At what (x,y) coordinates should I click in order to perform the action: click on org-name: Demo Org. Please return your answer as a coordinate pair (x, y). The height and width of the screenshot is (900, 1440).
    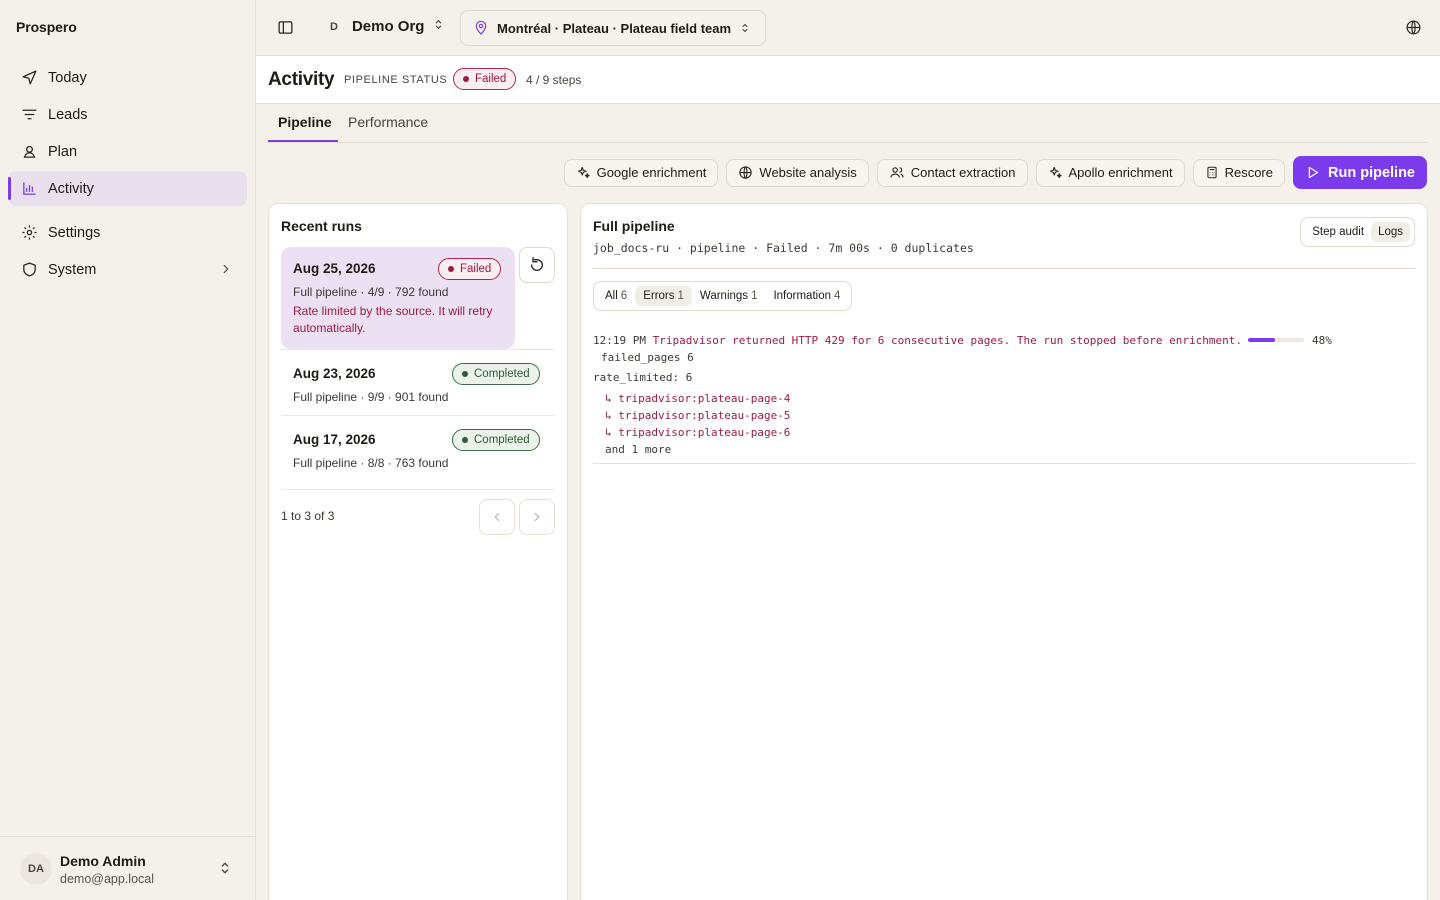
    Looking at the image, I should click on (388, 26).